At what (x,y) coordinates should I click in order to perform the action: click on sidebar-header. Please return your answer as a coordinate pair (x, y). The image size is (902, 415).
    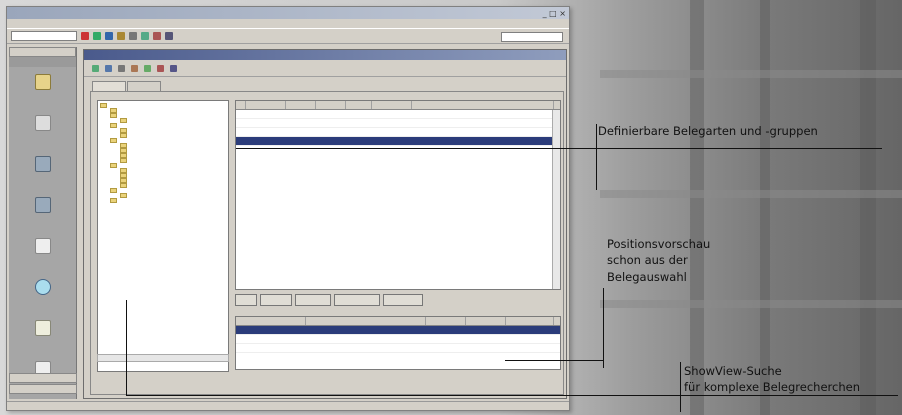
    Looking at the image, I should click on (42, 52).